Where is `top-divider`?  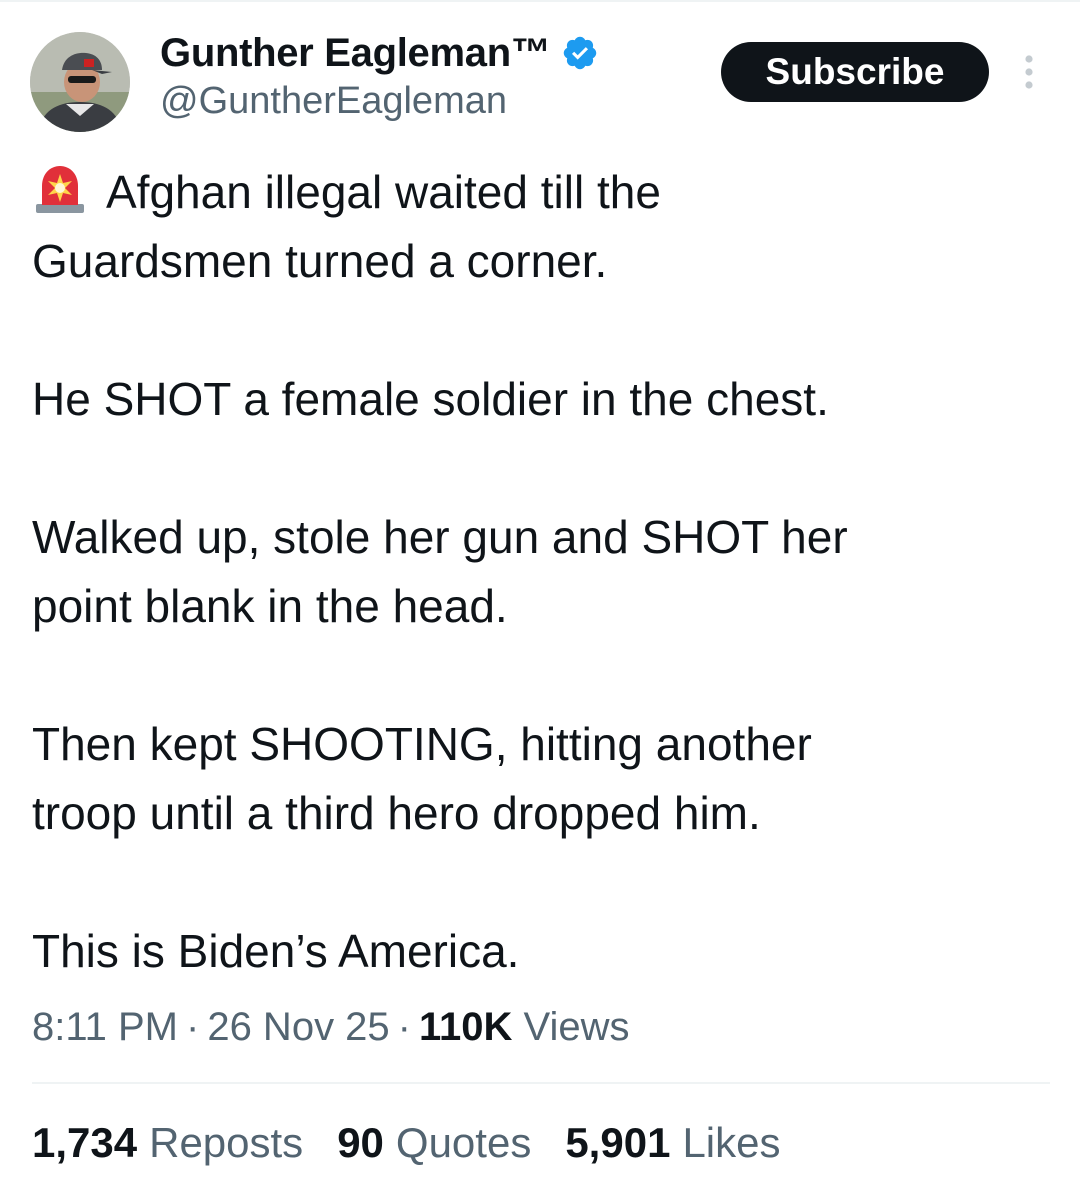 top-divider is located at coordinates (540, 1).